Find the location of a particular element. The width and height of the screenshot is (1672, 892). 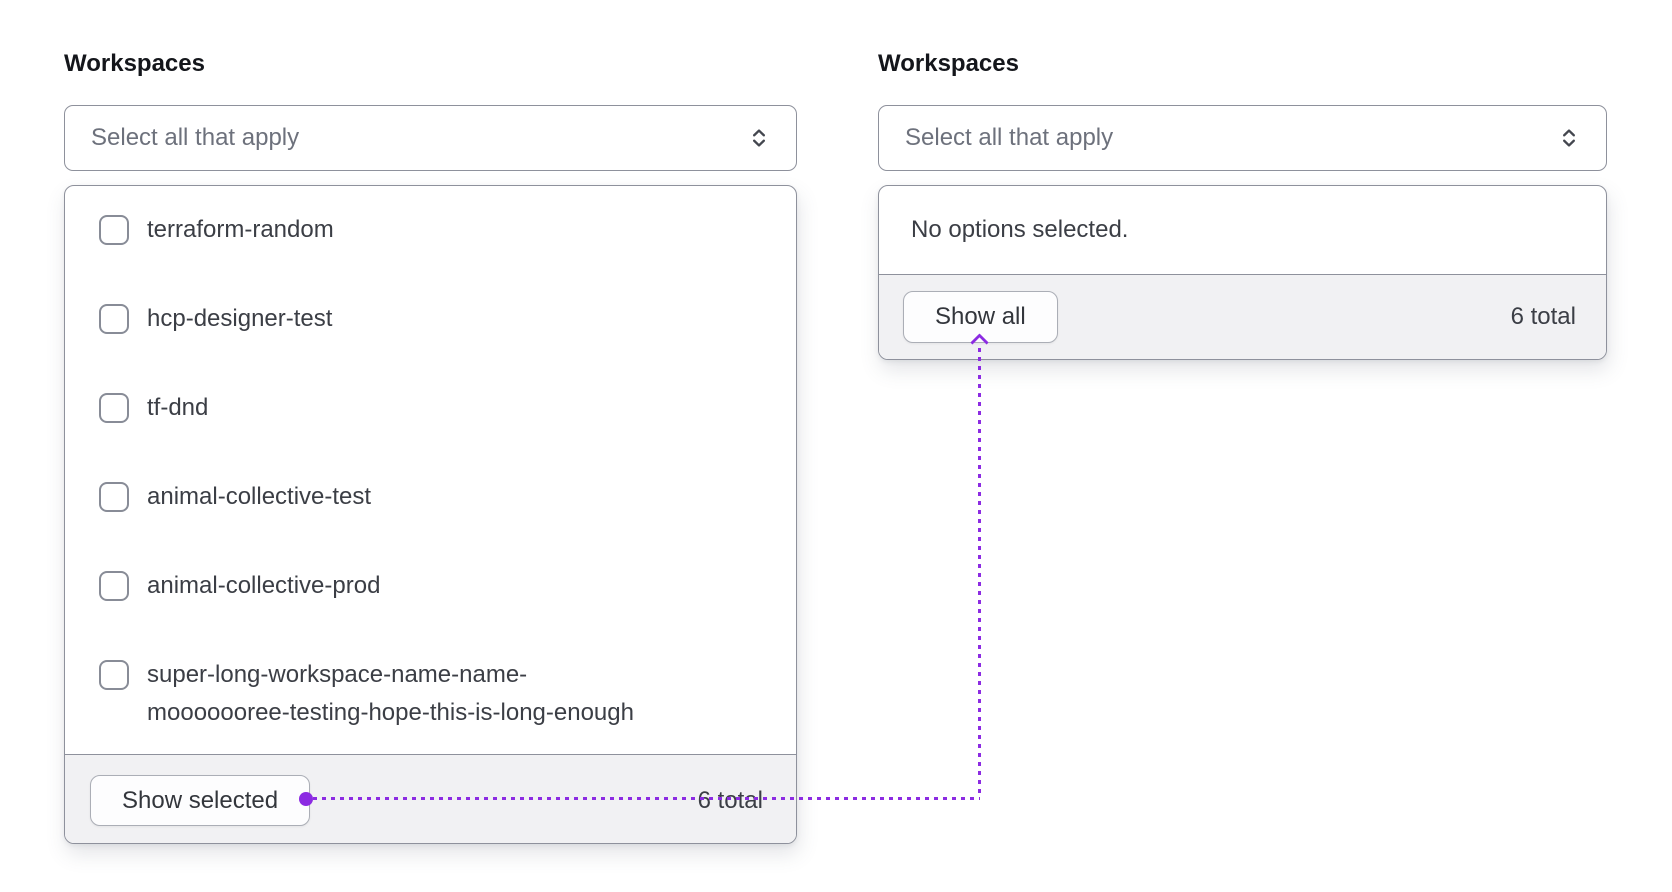

option-row: hcp-designer-test is located at coordinates (430, 319).